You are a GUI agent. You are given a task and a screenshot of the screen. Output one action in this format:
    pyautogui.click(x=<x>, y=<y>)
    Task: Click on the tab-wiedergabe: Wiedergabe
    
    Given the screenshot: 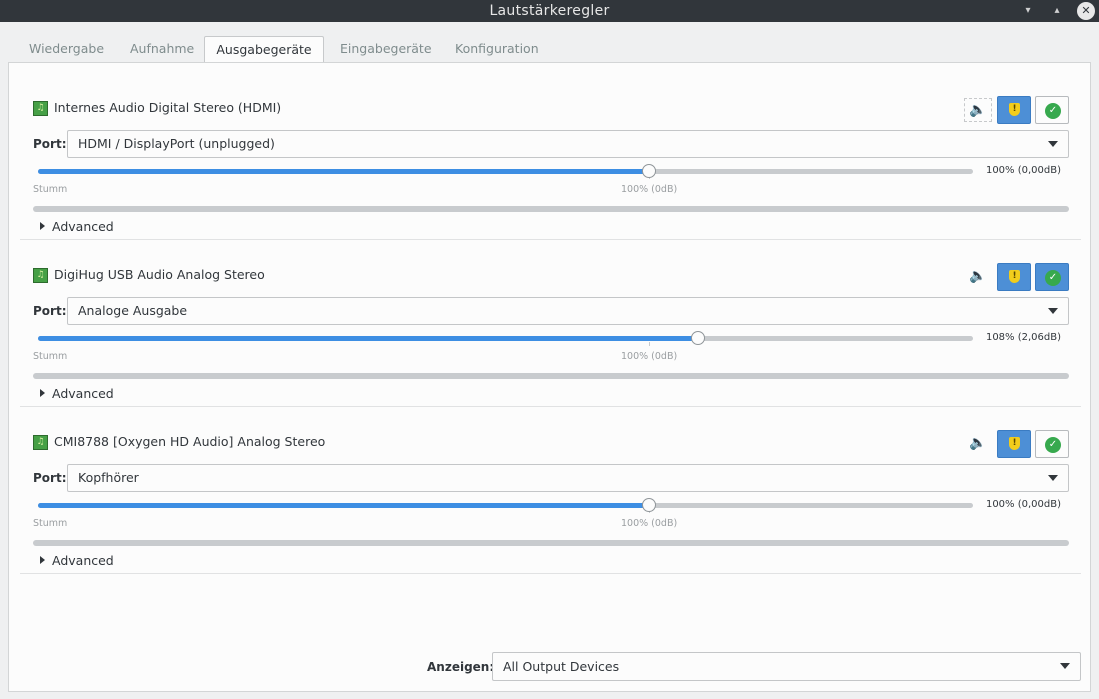 What is the action you would take?
    pyautogui.click(x=66, y=49)
    